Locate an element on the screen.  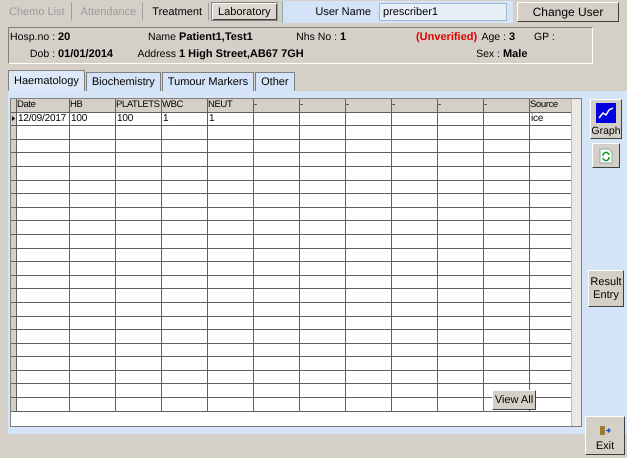
column-header: Date is located at coordinates (43, 105).